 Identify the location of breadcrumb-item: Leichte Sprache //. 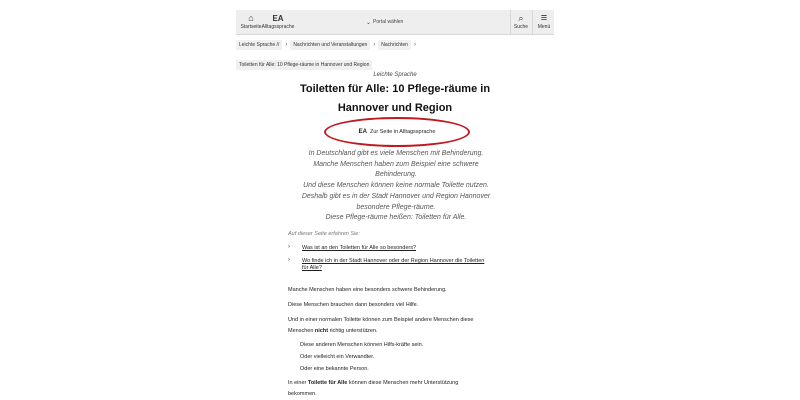
(259, 45).